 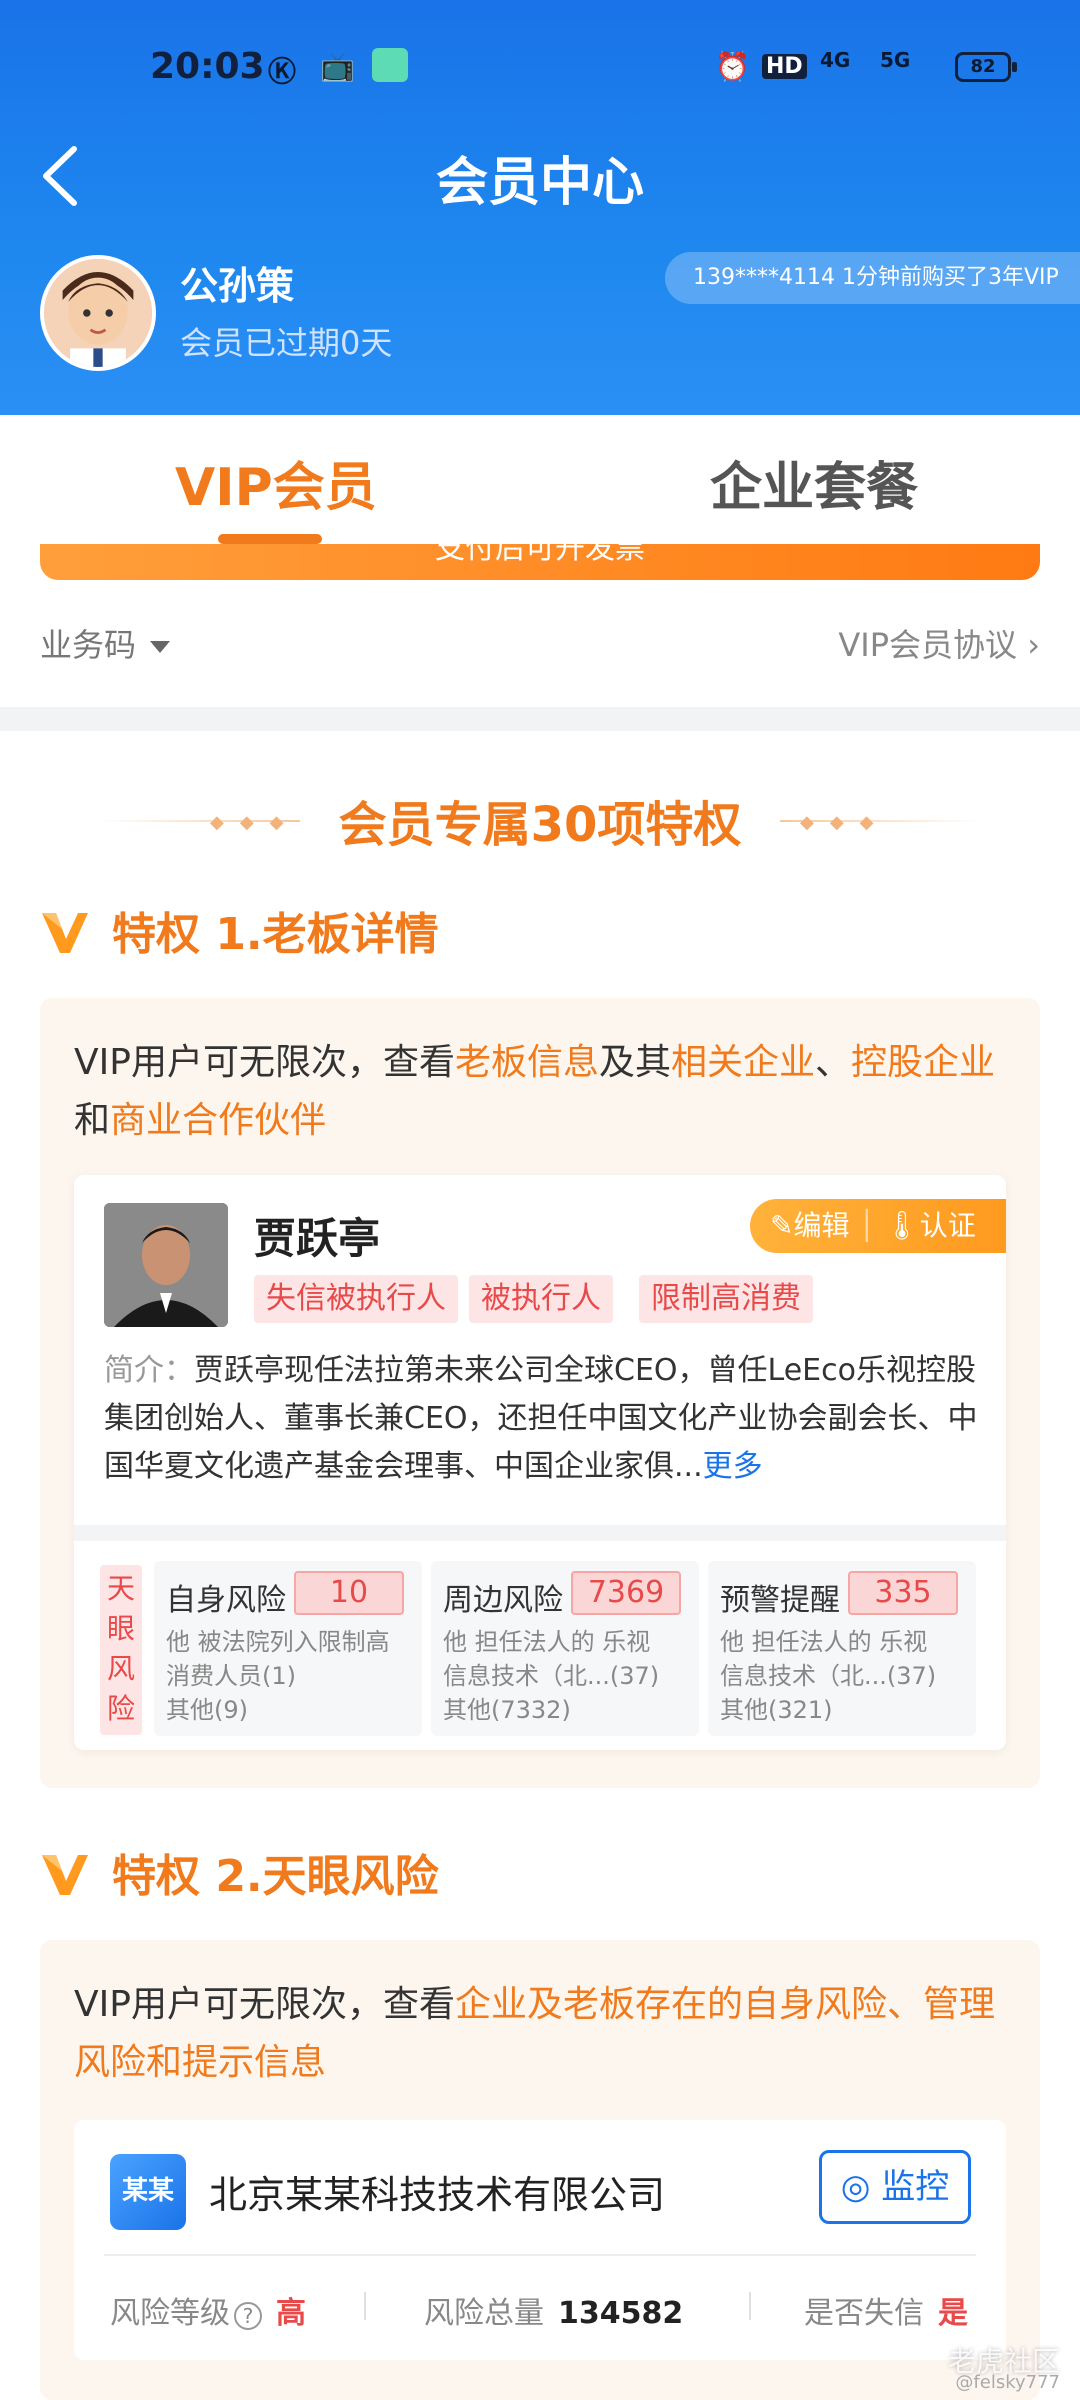 What do you see at coordinates (903, 1593) in the screenshot?
I see `risk-count: 335` at bounding box center [903, 1593].